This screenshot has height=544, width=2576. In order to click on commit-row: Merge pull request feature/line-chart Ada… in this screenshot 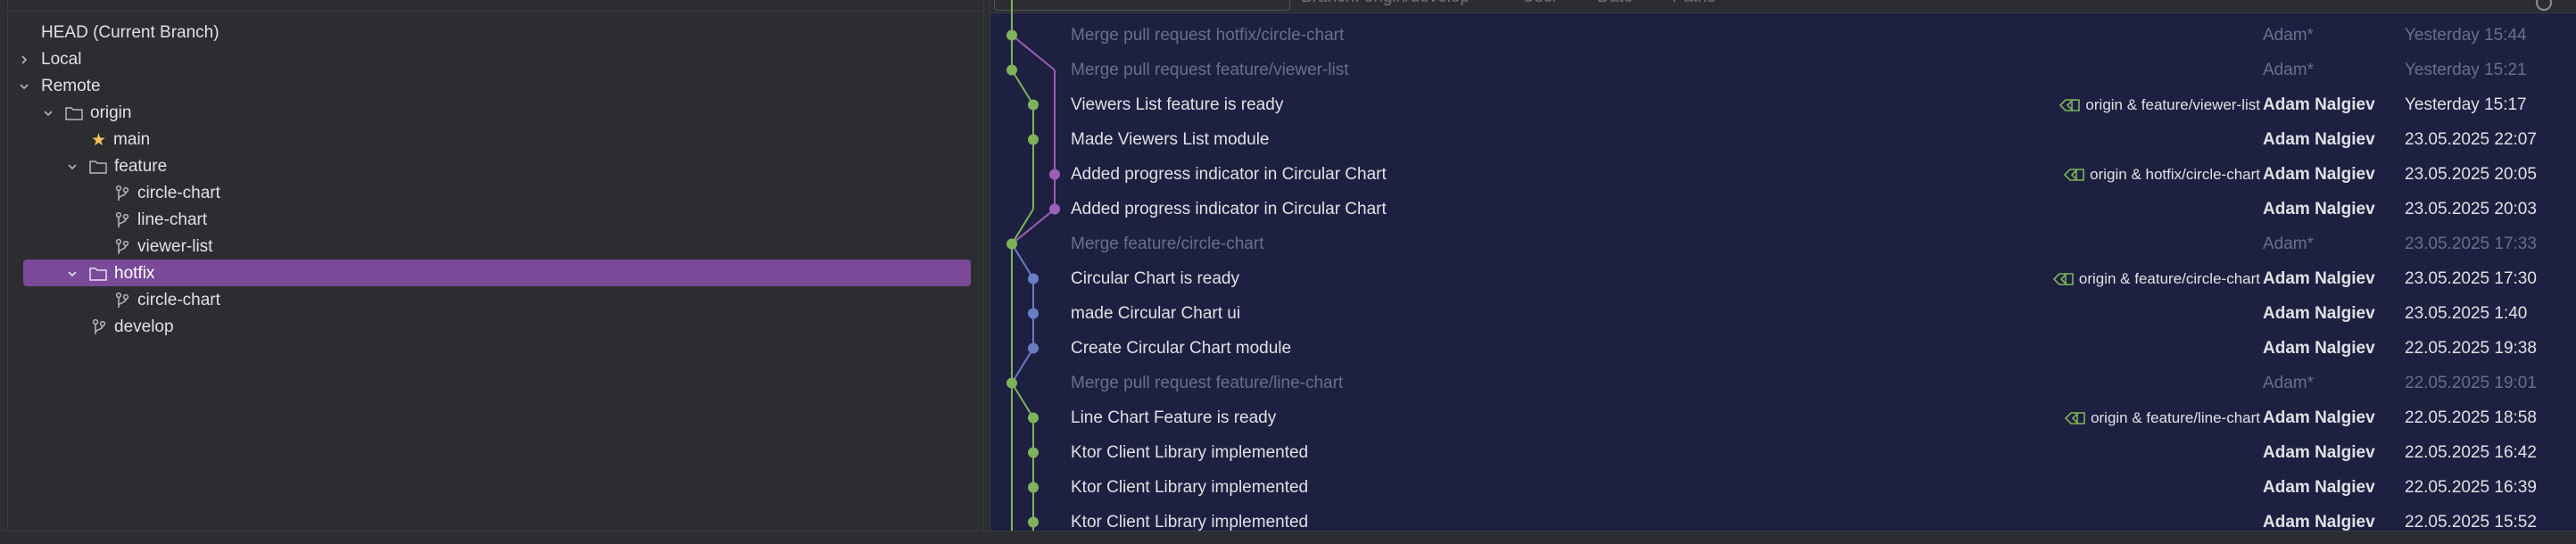, I will do `click(1783, 383)`.